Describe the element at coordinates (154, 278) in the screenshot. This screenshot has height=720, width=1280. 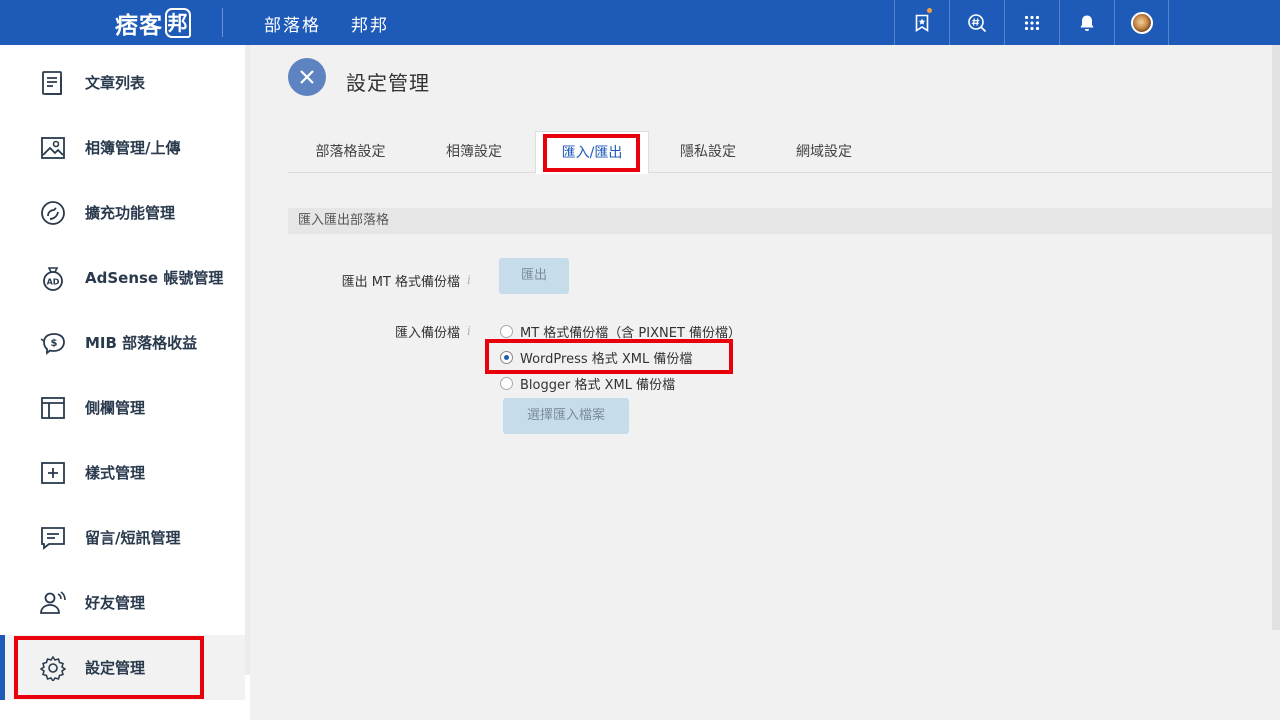
I see `sidebar-item-label: AdSense 帳號管理` at that location.